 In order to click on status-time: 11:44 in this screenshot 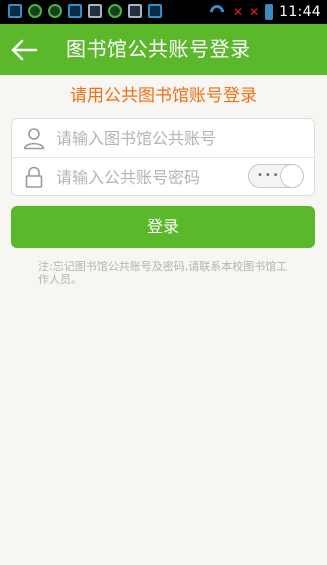, I will do `click(300, 12)`.